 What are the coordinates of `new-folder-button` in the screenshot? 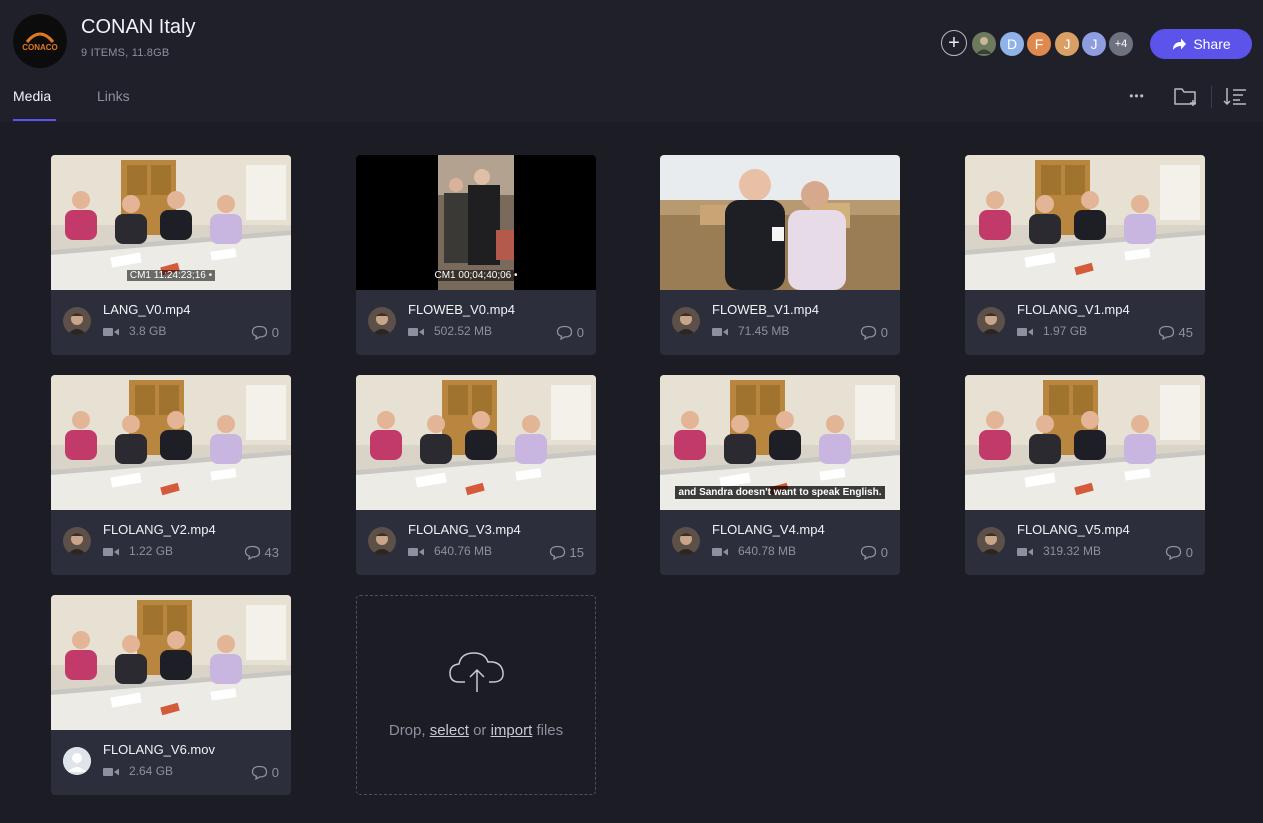 It's located at (1186, 96).